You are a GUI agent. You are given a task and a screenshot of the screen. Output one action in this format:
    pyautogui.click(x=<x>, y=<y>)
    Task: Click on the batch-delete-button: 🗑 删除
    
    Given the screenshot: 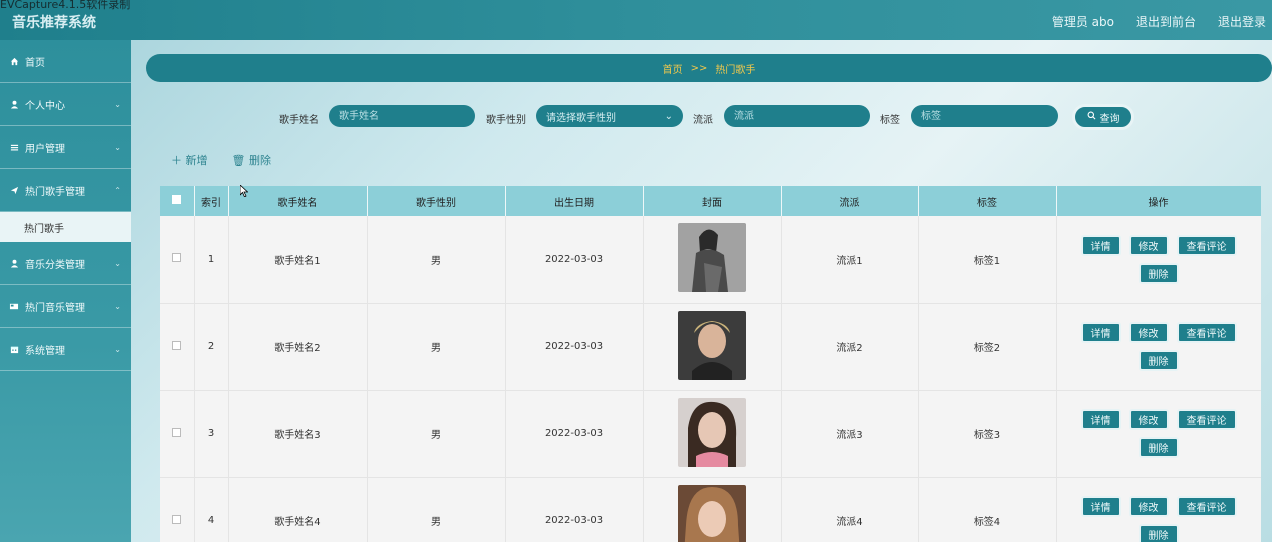 What is the action you would take?
    pyautogui.click(x=251, y=160)
    